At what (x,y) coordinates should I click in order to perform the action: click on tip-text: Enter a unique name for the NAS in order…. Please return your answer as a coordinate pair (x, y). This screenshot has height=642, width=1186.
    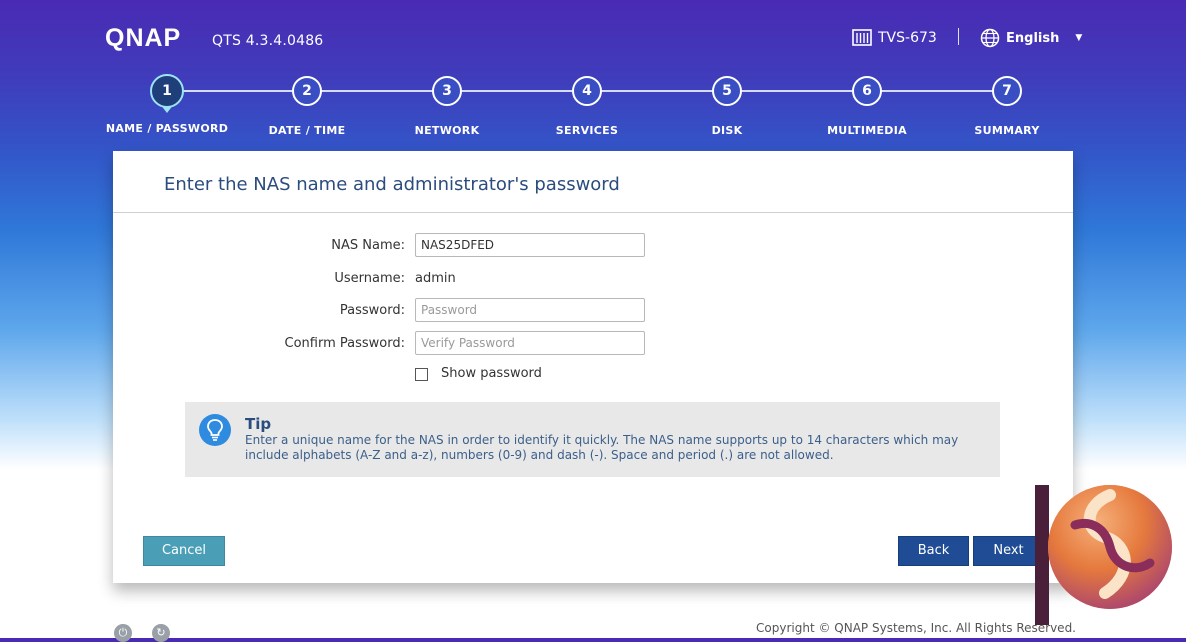
    Looking at the image, I should click on (602, 447).